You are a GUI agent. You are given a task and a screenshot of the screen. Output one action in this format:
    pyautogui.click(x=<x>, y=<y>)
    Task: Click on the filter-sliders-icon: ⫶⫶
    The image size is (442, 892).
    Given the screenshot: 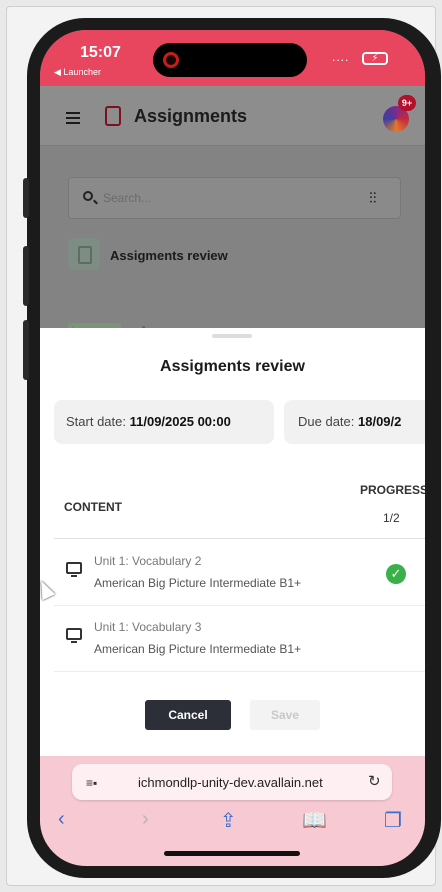 What is the action you would take?
    pyautogui.click(x=373, y=198)
    